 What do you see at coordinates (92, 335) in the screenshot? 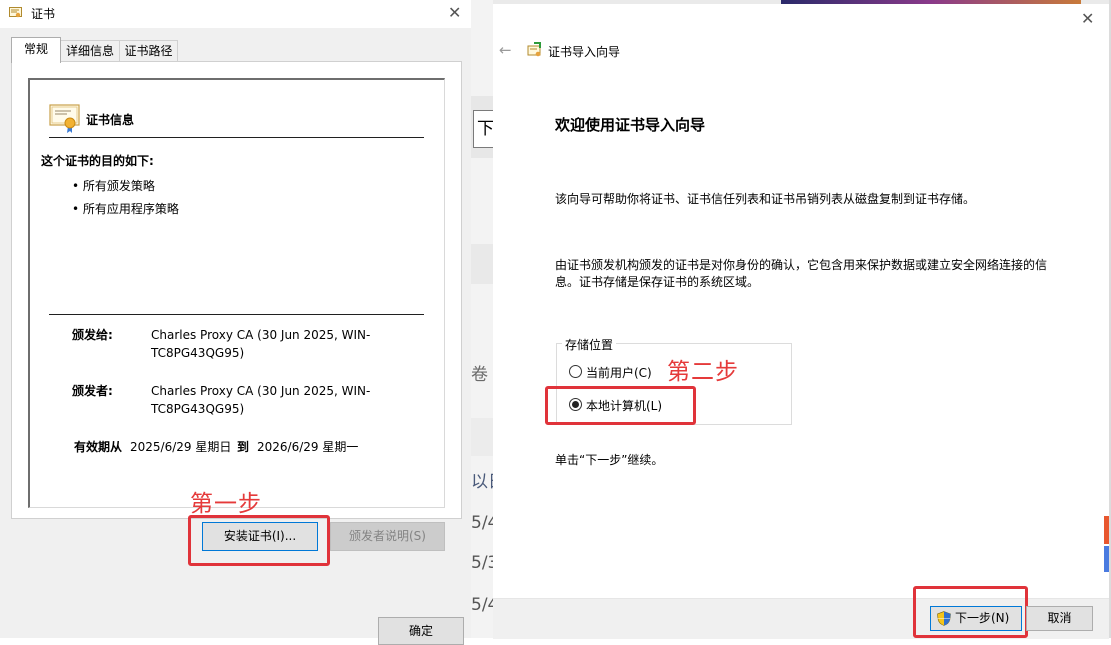
I see `issued-to-label: 颁发给:` at bounding box center [92, 335].